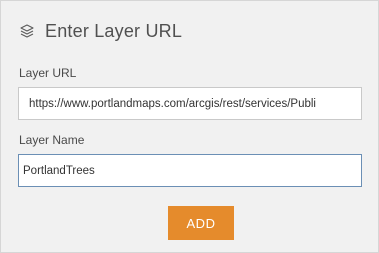  I want to click on panel-header: Enter Layer URL, so click(100, 31).